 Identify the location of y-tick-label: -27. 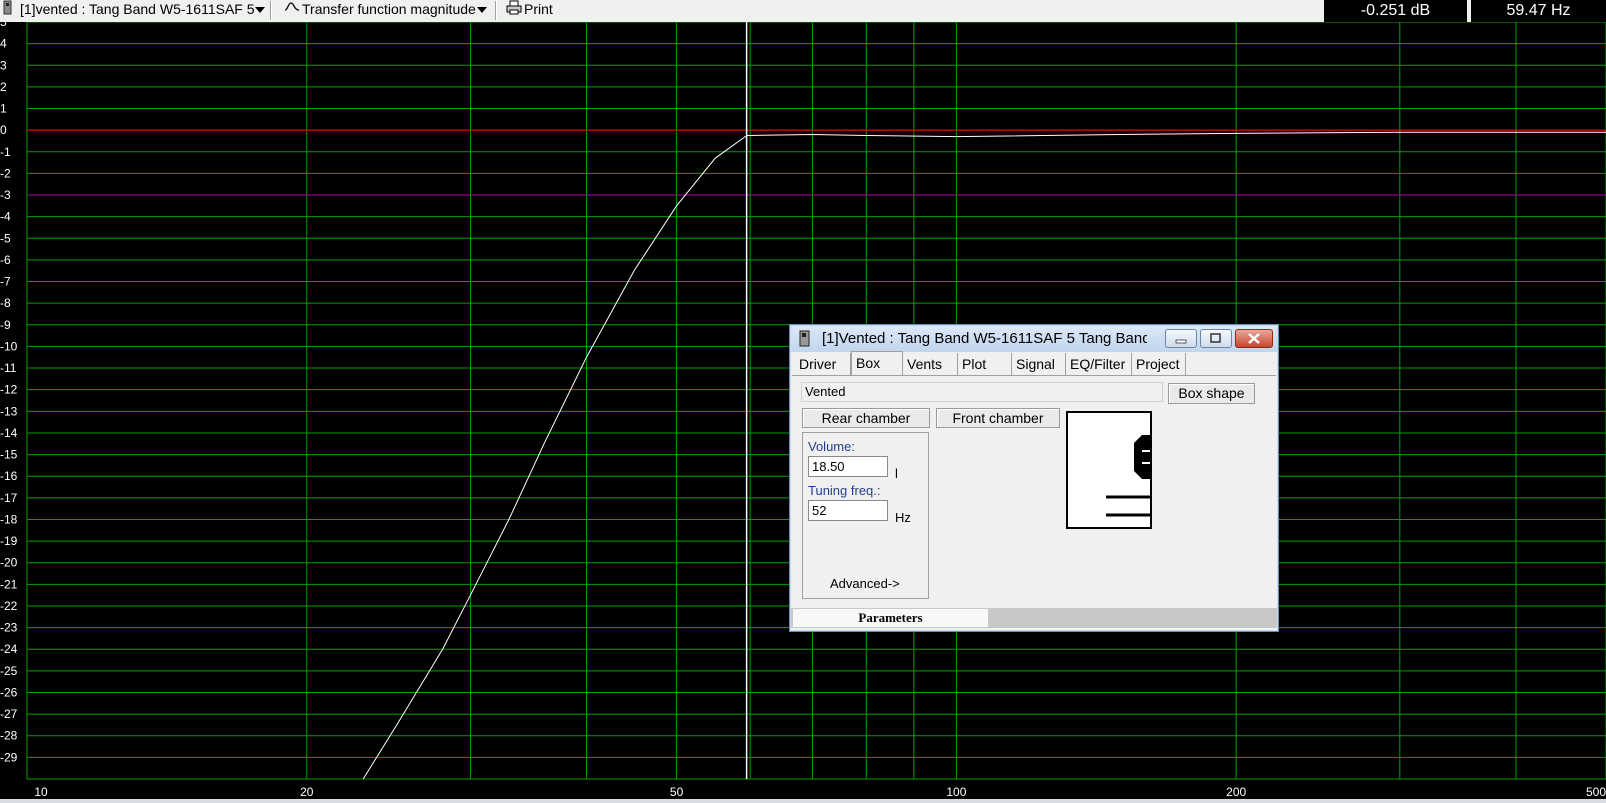
(9, 714).